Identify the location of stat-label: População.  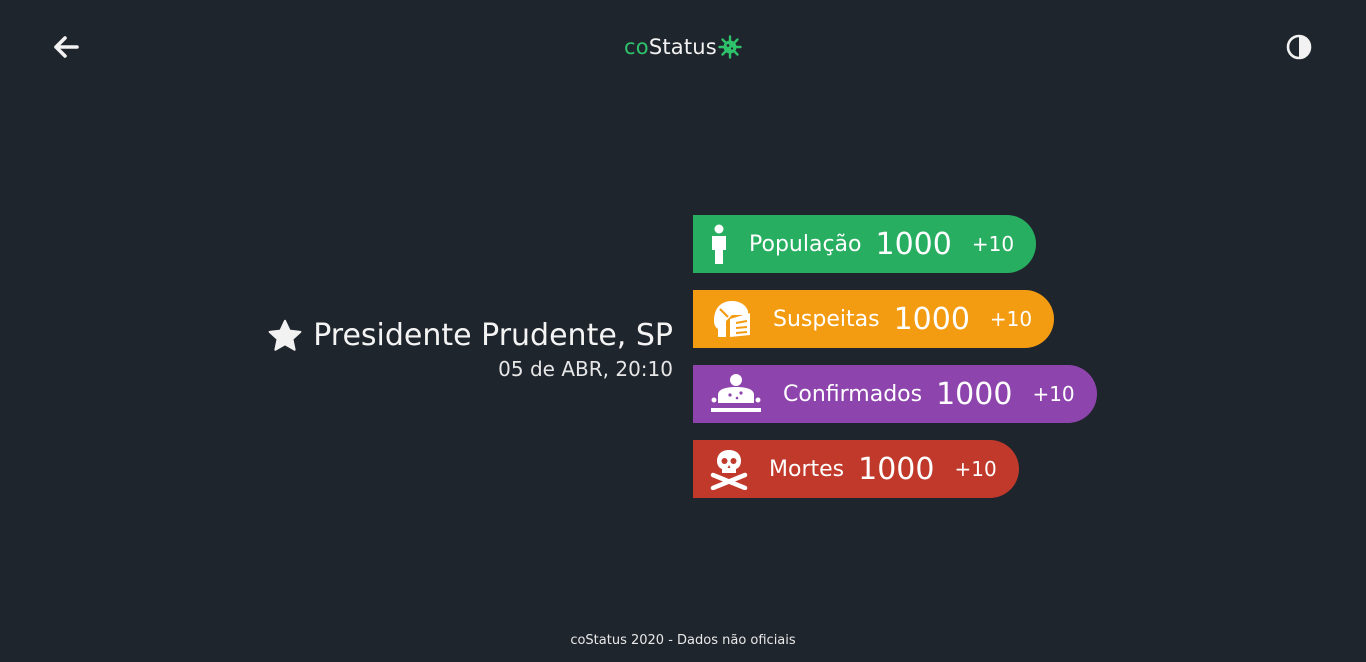
(805, 244).